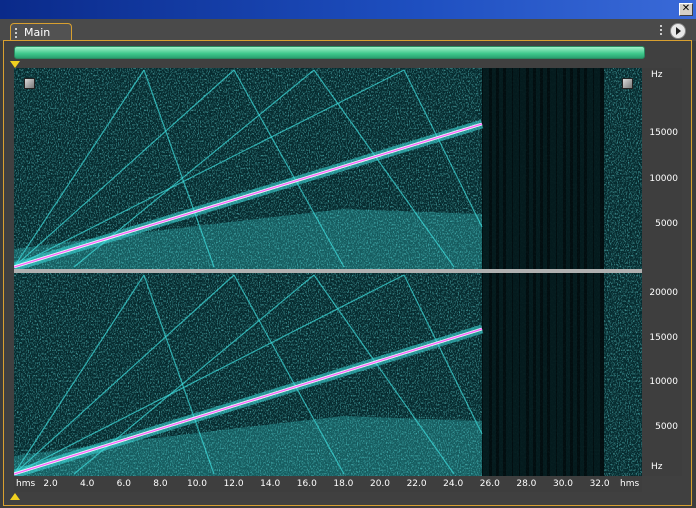 The image size is (696, 508). I want to click on tab-label: Main, so click(37, 32).